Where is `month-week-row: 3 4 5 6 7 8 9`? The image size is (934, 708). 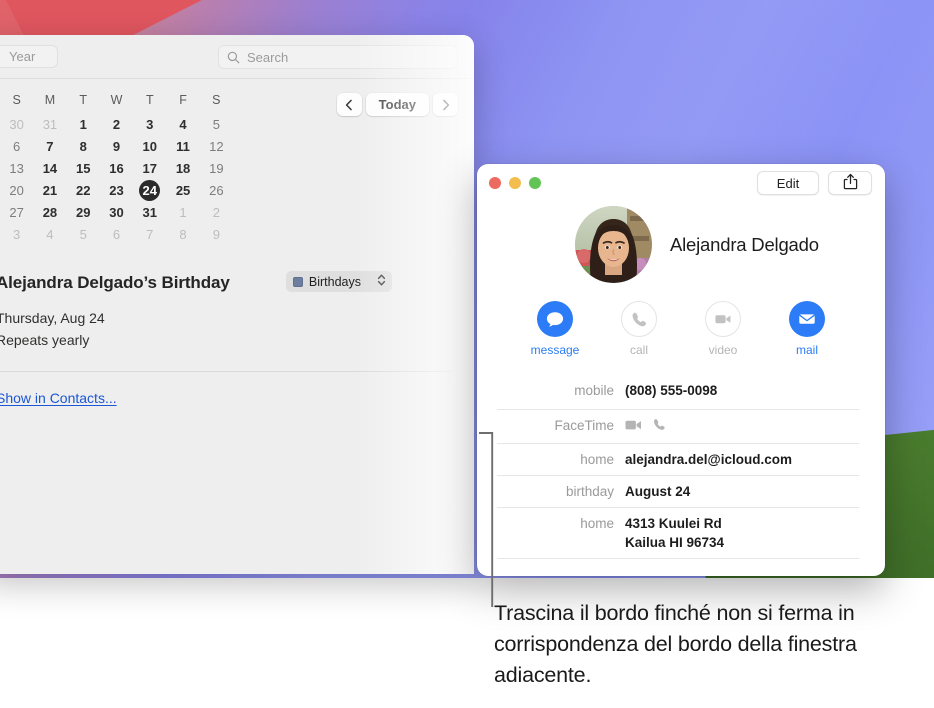 month-week-row: 3 4 5 6 7 8 9 is located at coordinates (116, 234).